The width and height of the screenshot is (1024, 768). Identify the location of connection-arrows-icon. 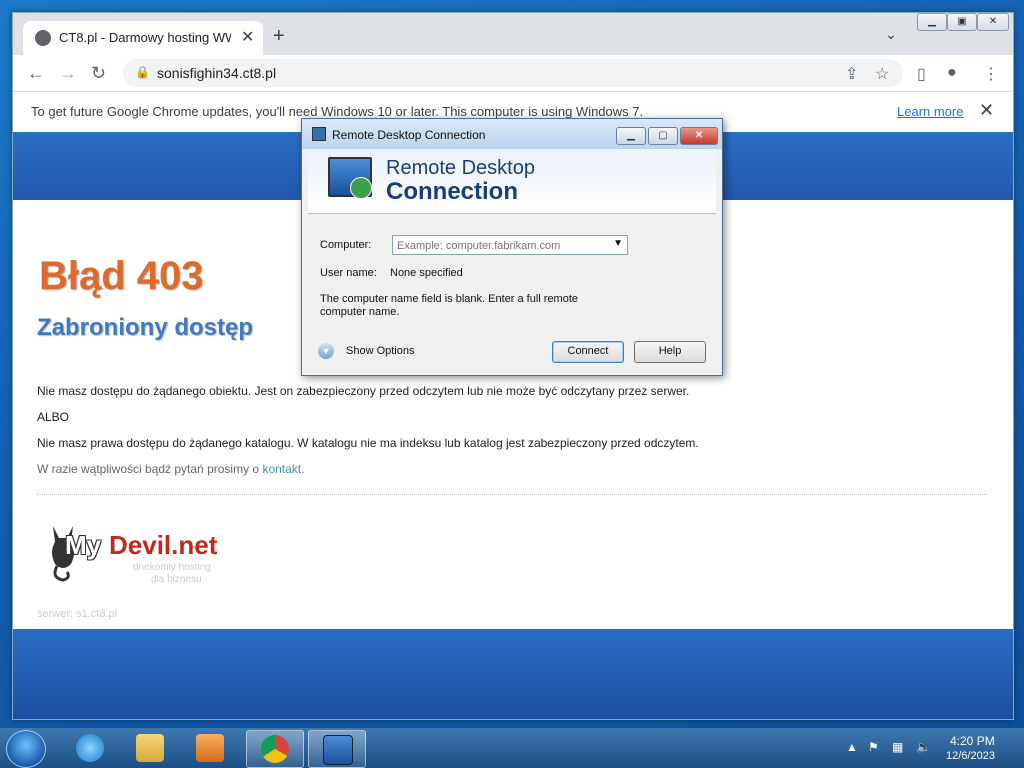
(361, 188).